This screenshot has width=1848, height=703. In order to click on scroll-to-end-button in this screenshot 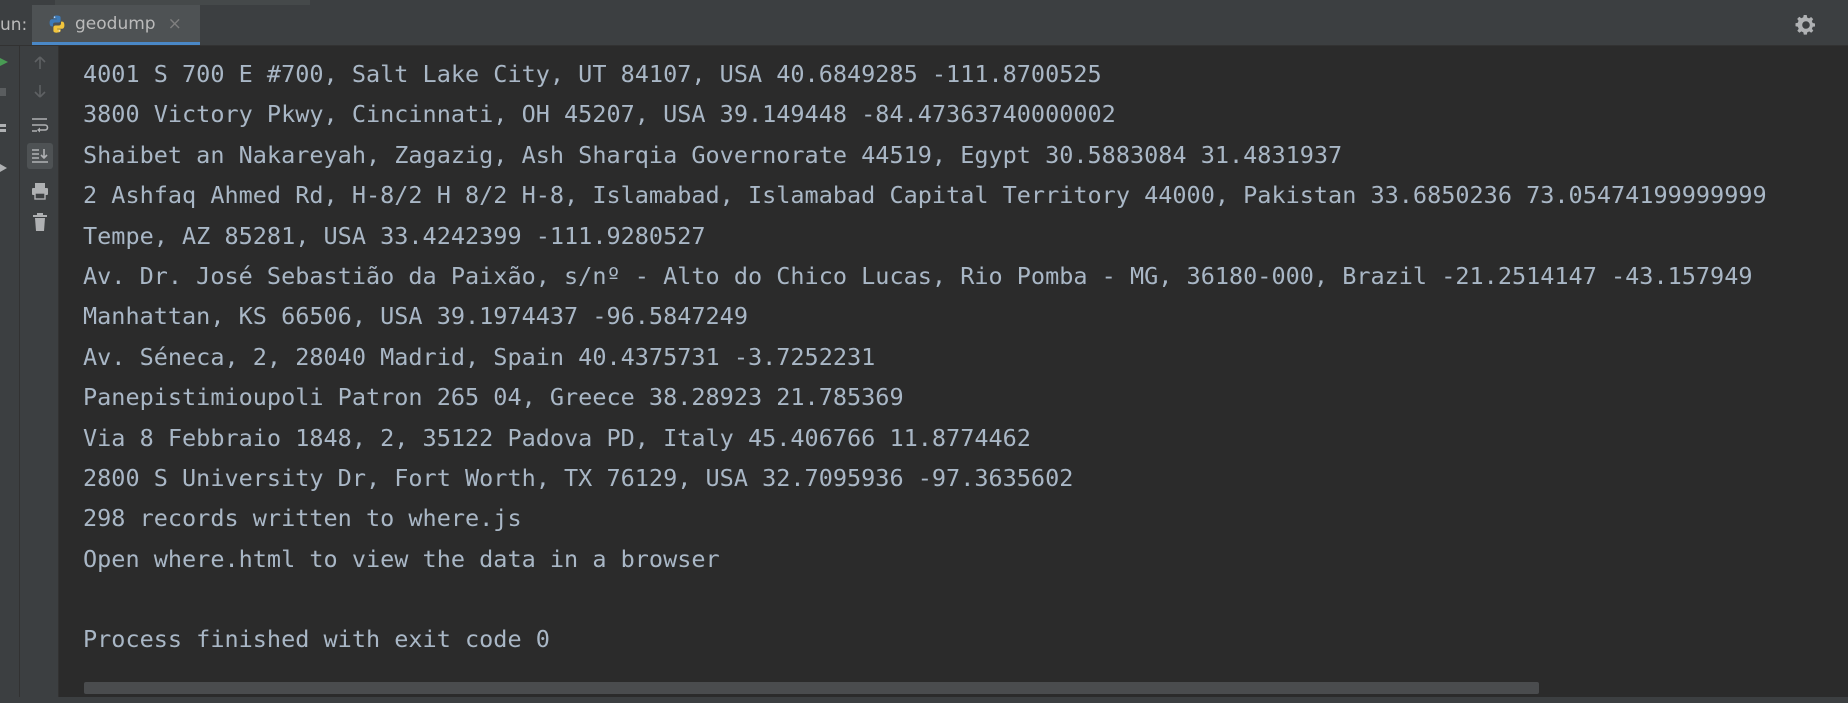, I will do `click(40, 156)`.